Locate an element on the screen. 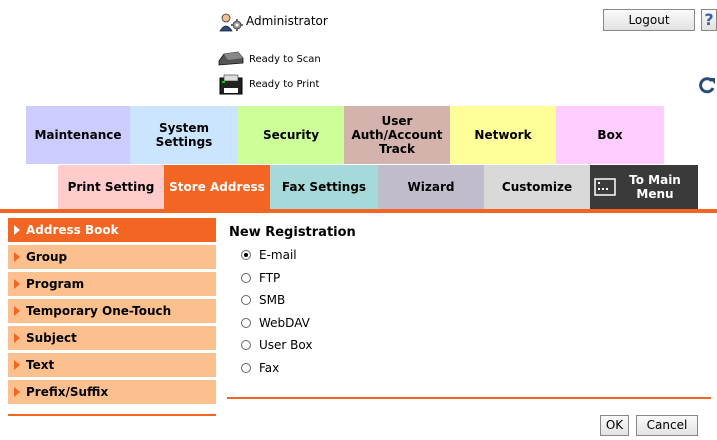 This screenshot has width=717, height=440. radio-email: E-mail is located at coordinates (269, 255).